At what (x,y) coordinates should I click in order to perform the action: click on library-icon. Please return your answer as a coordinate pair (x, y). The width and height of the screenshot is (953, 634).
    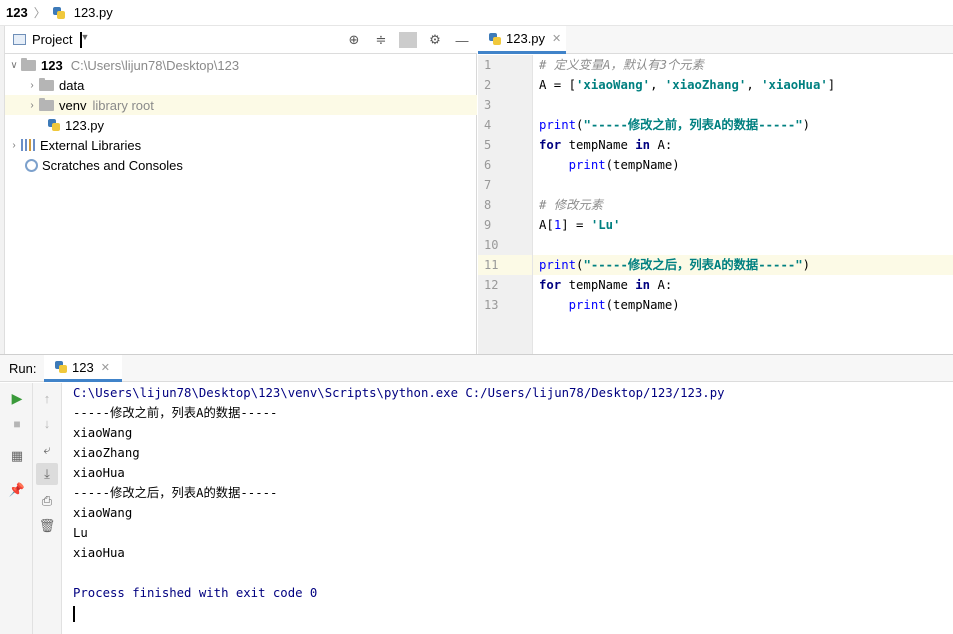
    Looking at the image, I should click on (28, 145).